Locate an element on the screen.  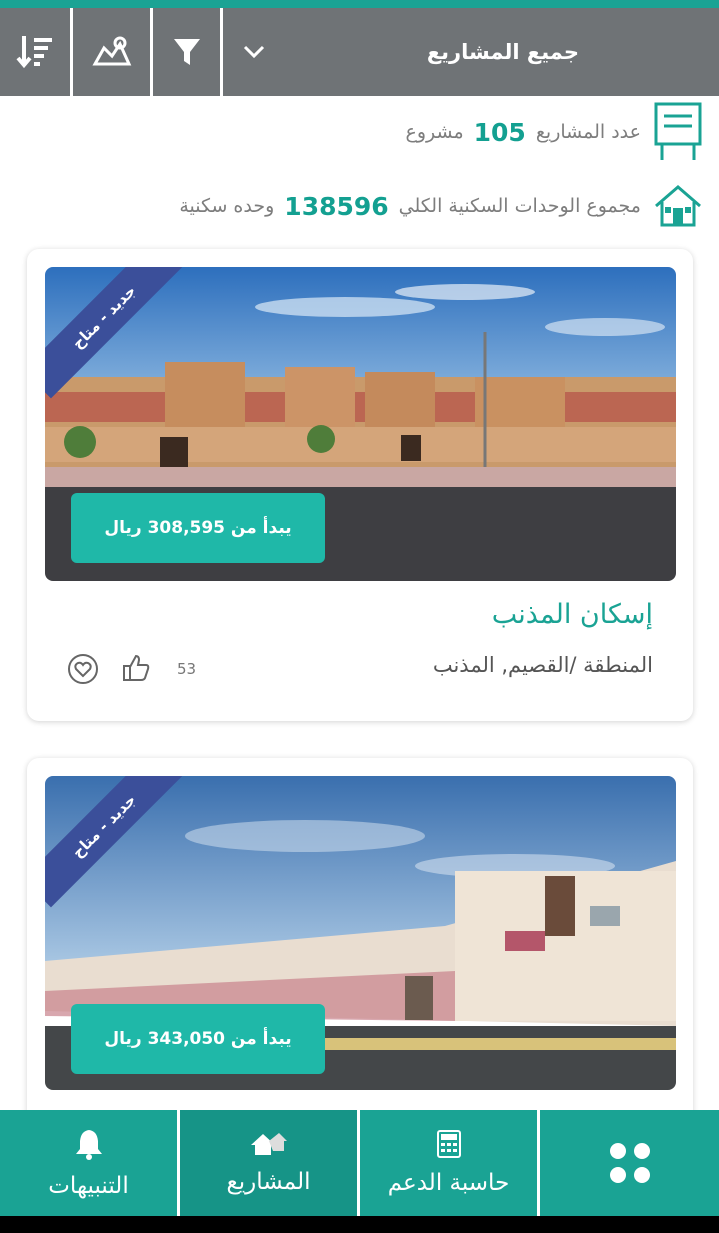
price-button: يبدأ من 308,595 ريال is located at coordinates (198, 528).